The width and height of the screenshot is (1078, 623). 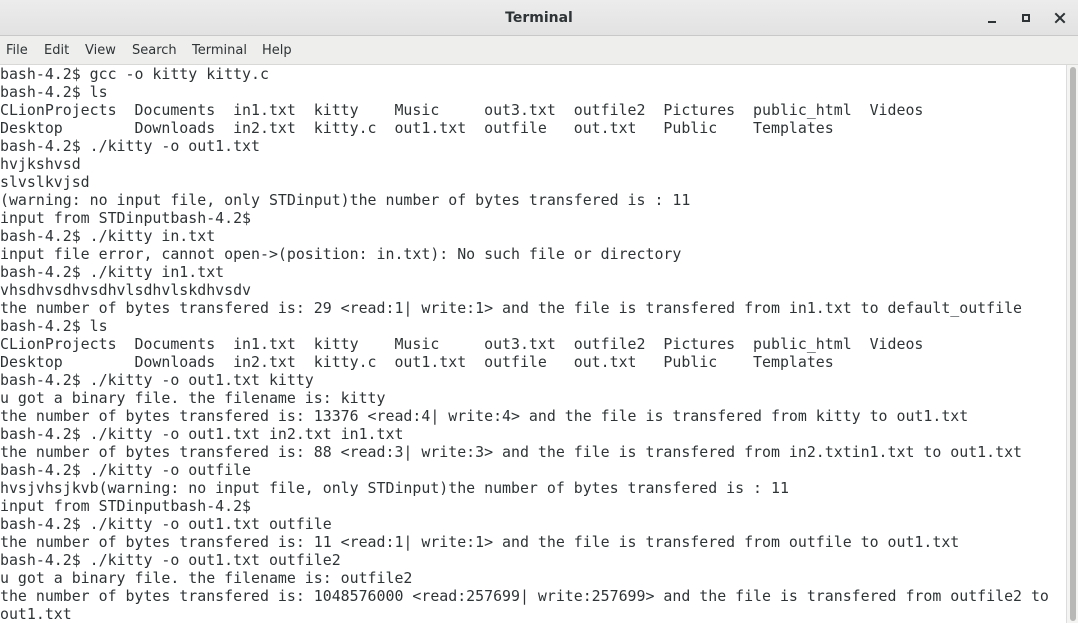 I want to click on scrollbar-thumb, so click(x=1073, y=344).